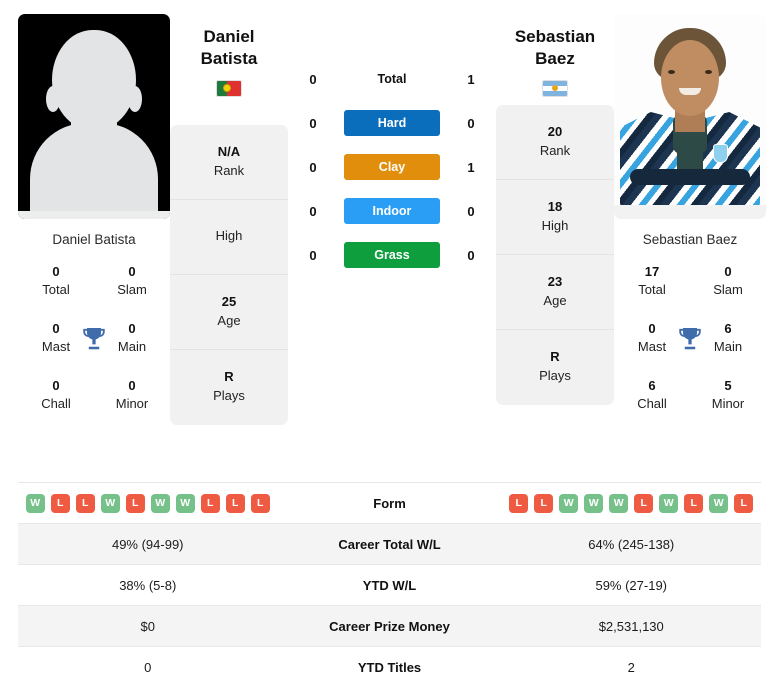 The image size is (779, 699). Describe the element at coordinates (471, 167) in the screenshot. I see `right-h2h-clay: 1` at that location.